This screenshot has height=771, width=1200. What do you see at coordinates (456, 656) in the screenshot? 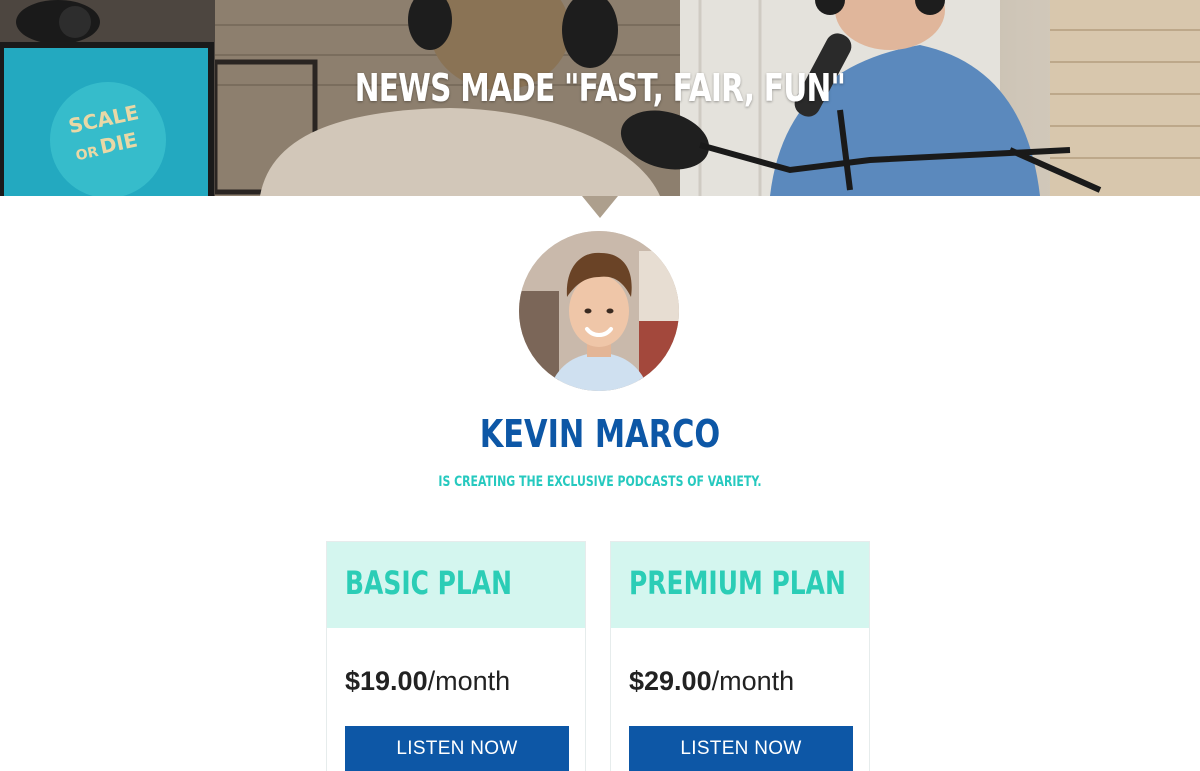
I see `plan-card-basic: BASIC PLAN $19.00/month LISTEN NOW` at bounding box center [456, 656].